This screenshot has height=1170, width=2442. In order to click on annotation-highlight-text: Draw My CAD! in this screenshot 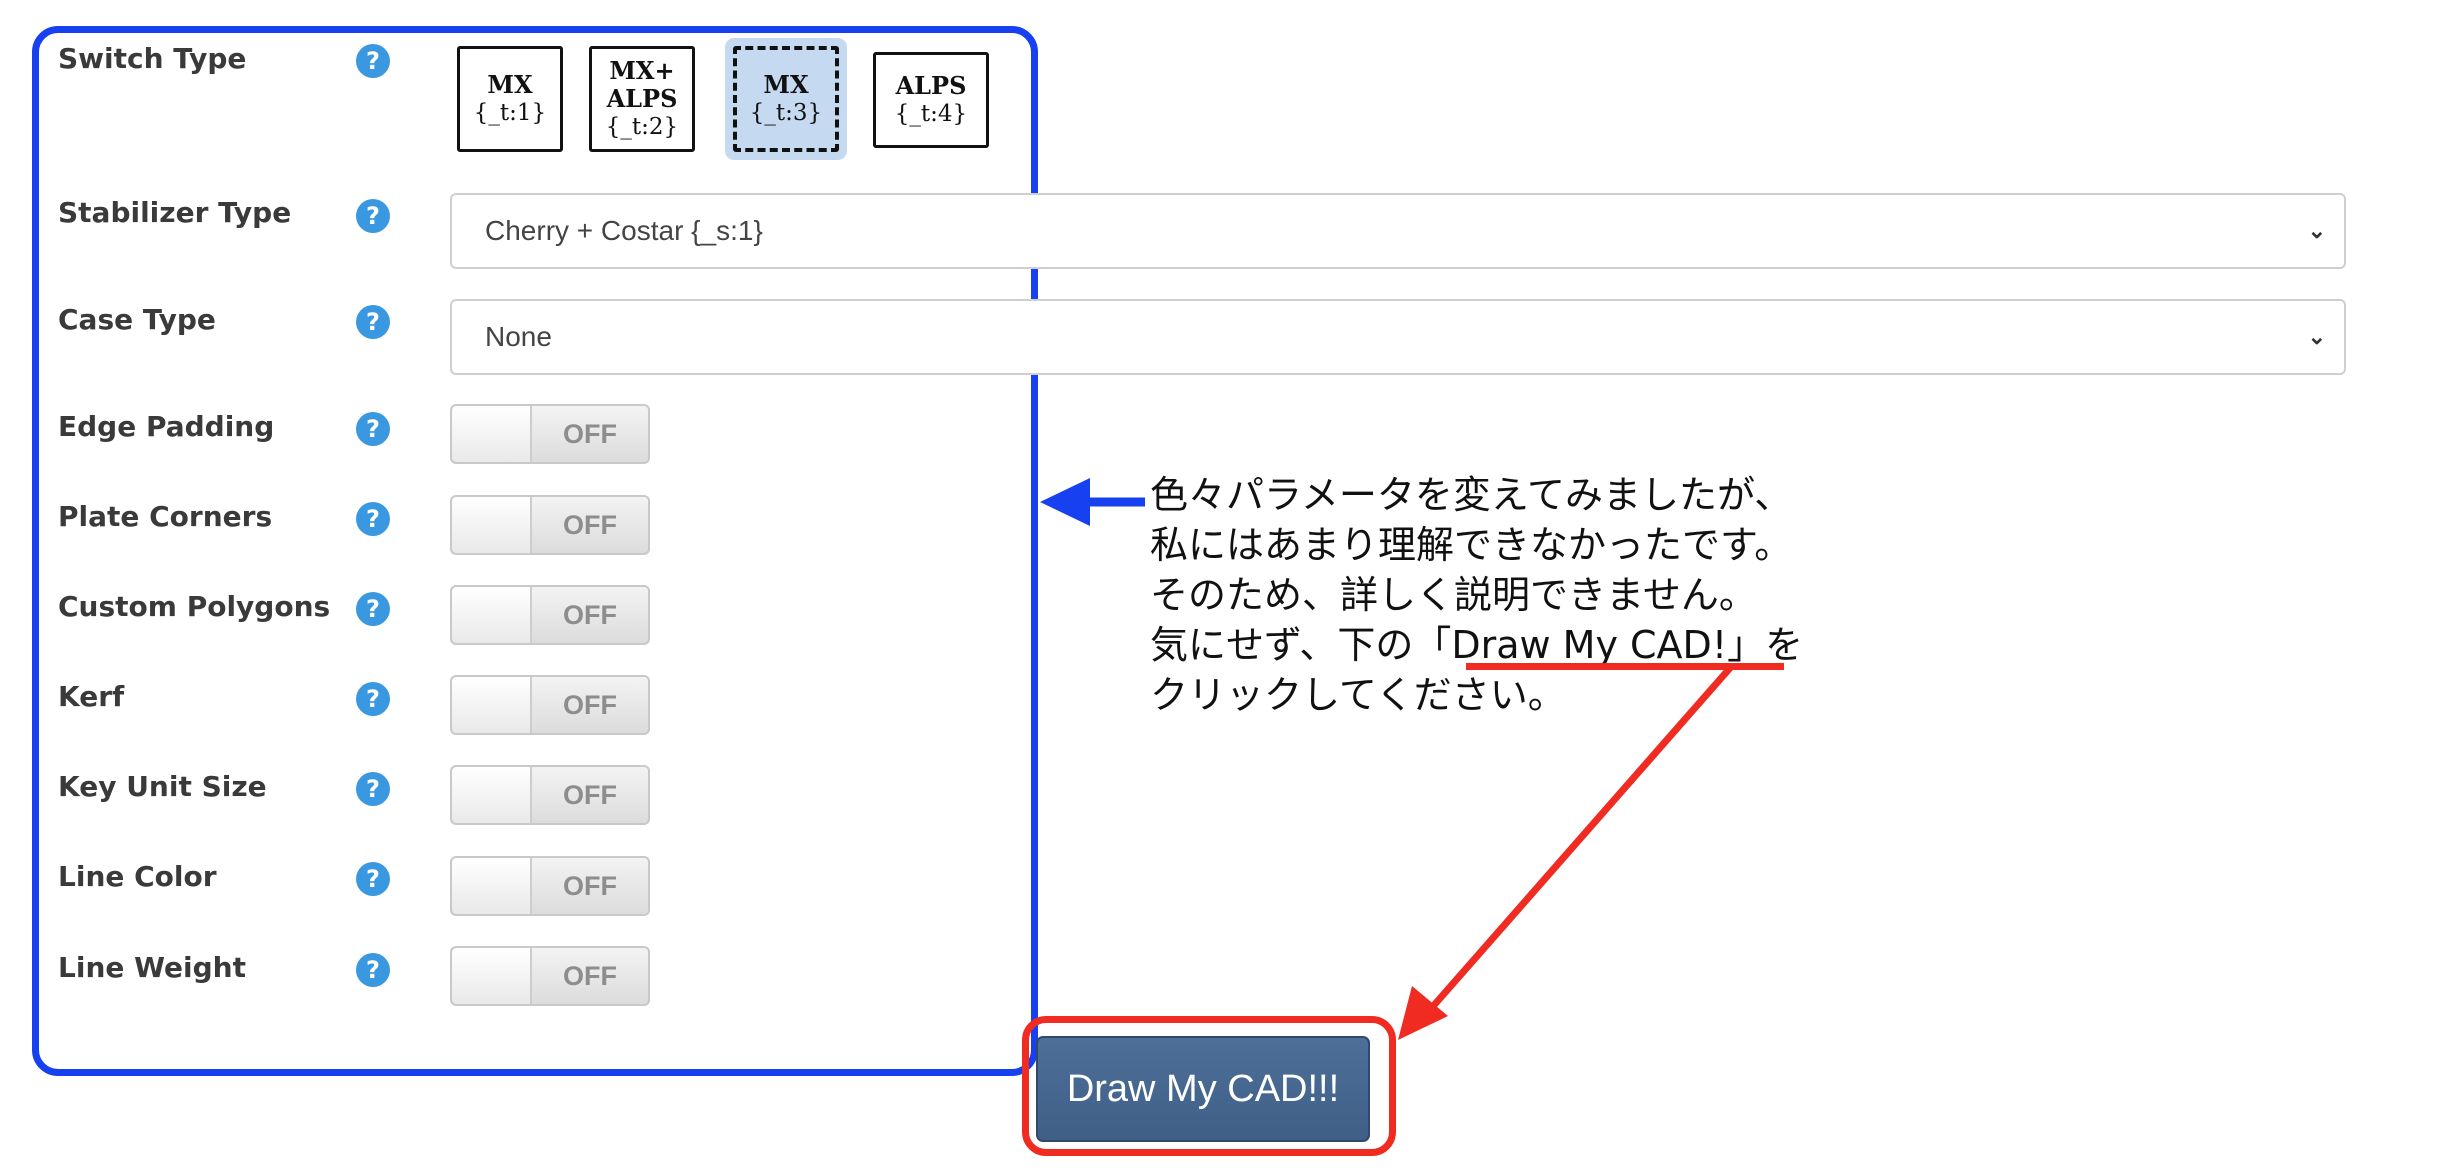, I will do `click(1589, 645)`.